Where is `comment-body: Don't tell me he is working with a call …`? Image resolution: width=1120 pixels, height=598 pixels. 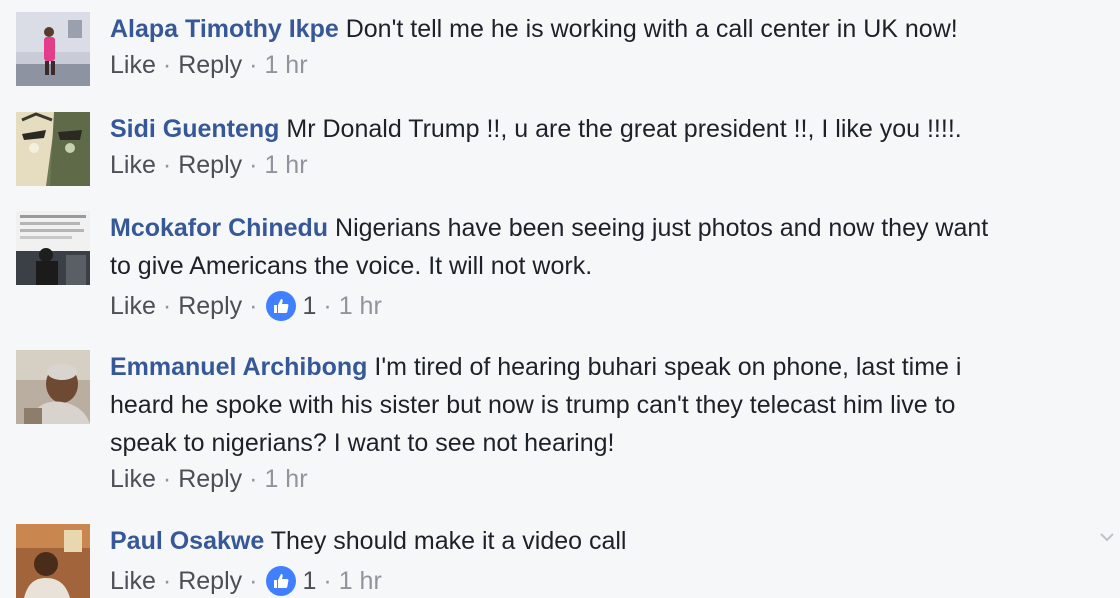
comment-body: Don't tell me he is working with a call … is located at coordinates (651, 29).